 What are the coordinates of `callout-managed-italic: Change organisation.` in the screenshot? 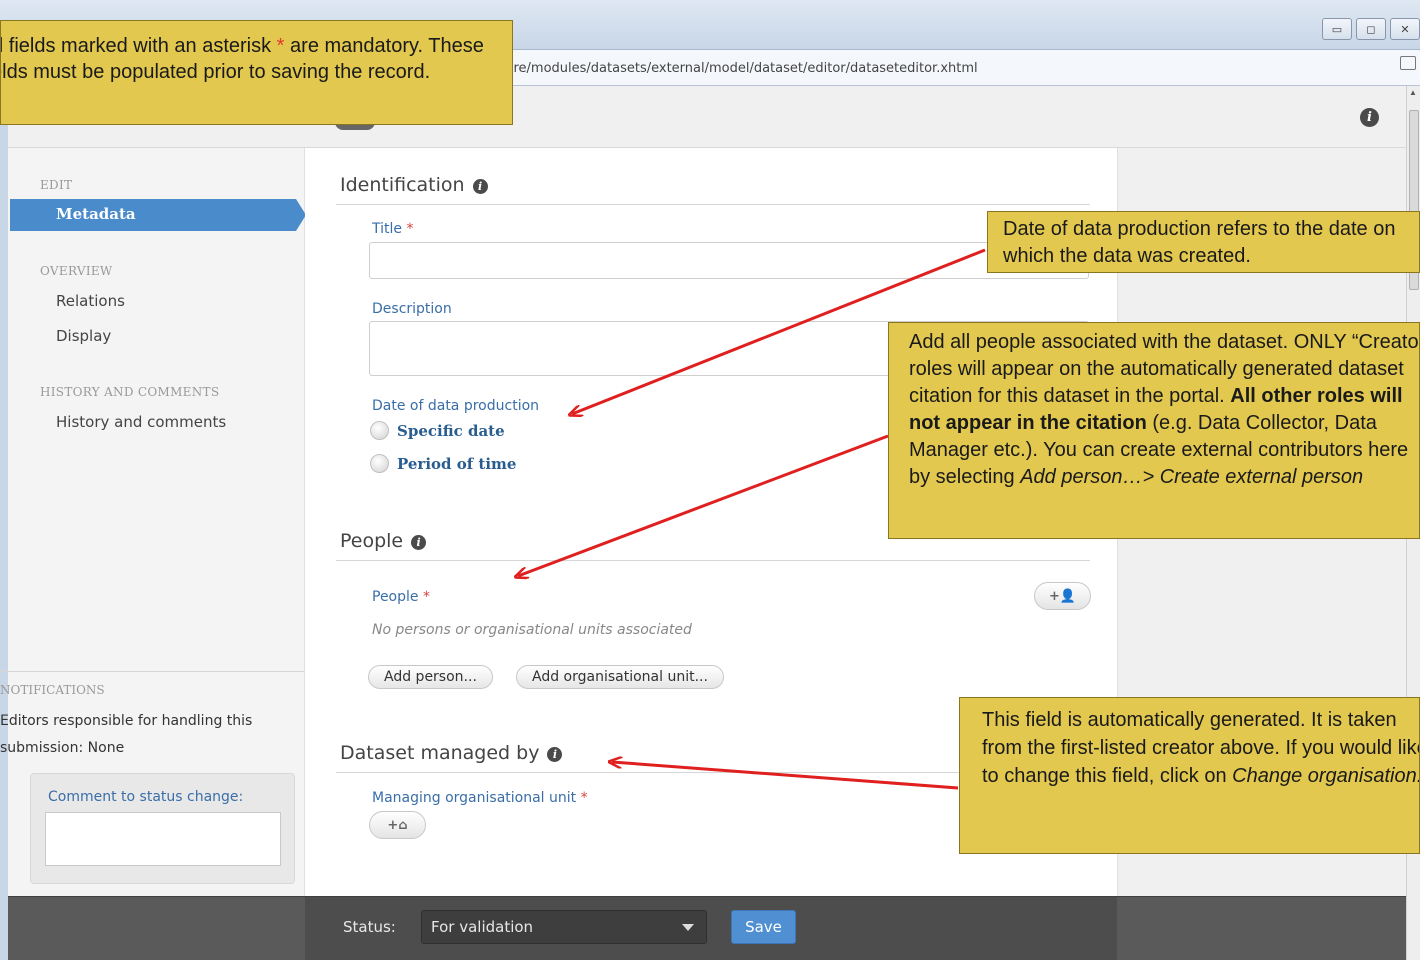 It's located at (1326, 776).